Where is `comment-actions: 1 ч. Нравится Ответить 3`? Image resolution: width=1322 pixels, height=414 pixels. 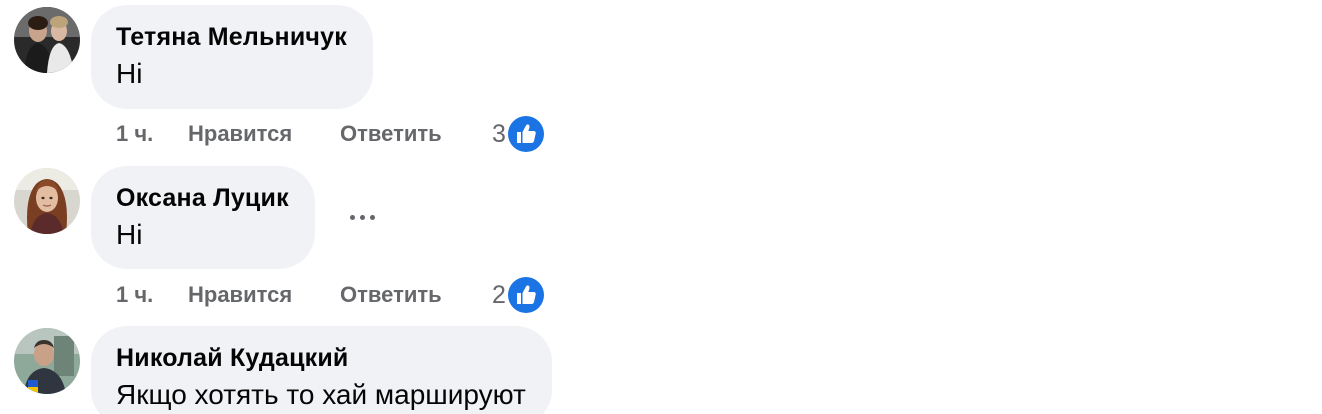
comment-actions: 1 ч. Нравится Ответить 3 is located at coordinates (330, 134).